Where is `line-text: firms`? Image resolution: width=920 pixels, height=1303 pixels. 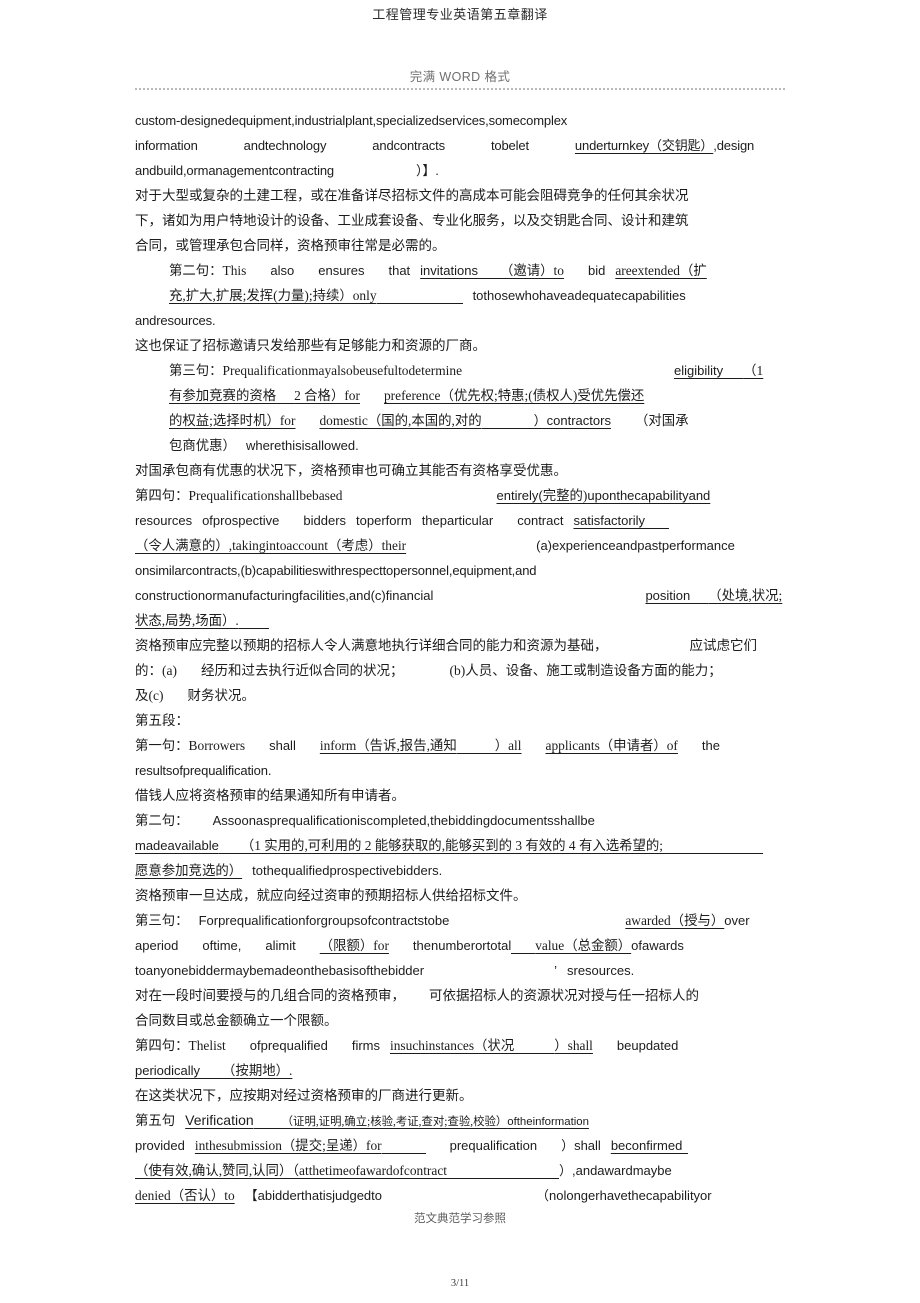 line-text: firms is located at coordinates (365, 1045).